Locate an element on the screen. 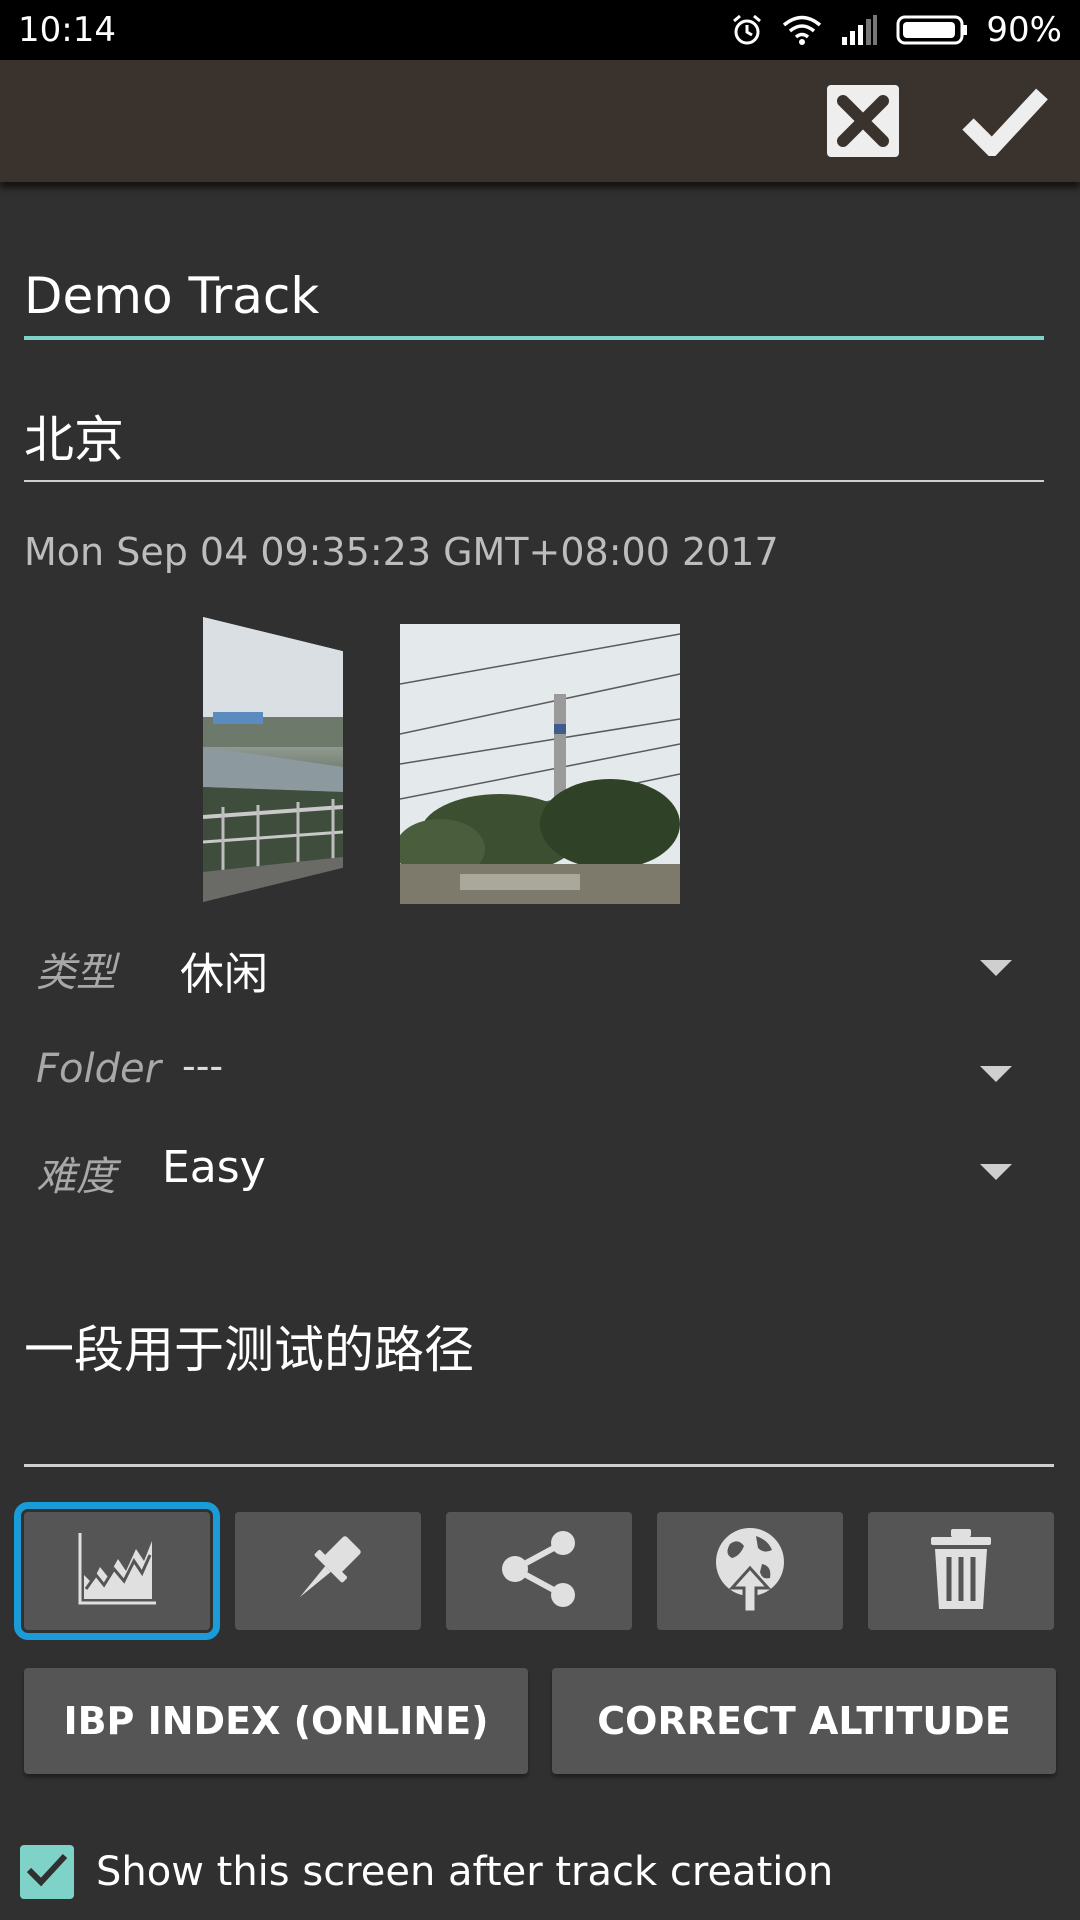  cancel-button is located at coordinates (863, 123).